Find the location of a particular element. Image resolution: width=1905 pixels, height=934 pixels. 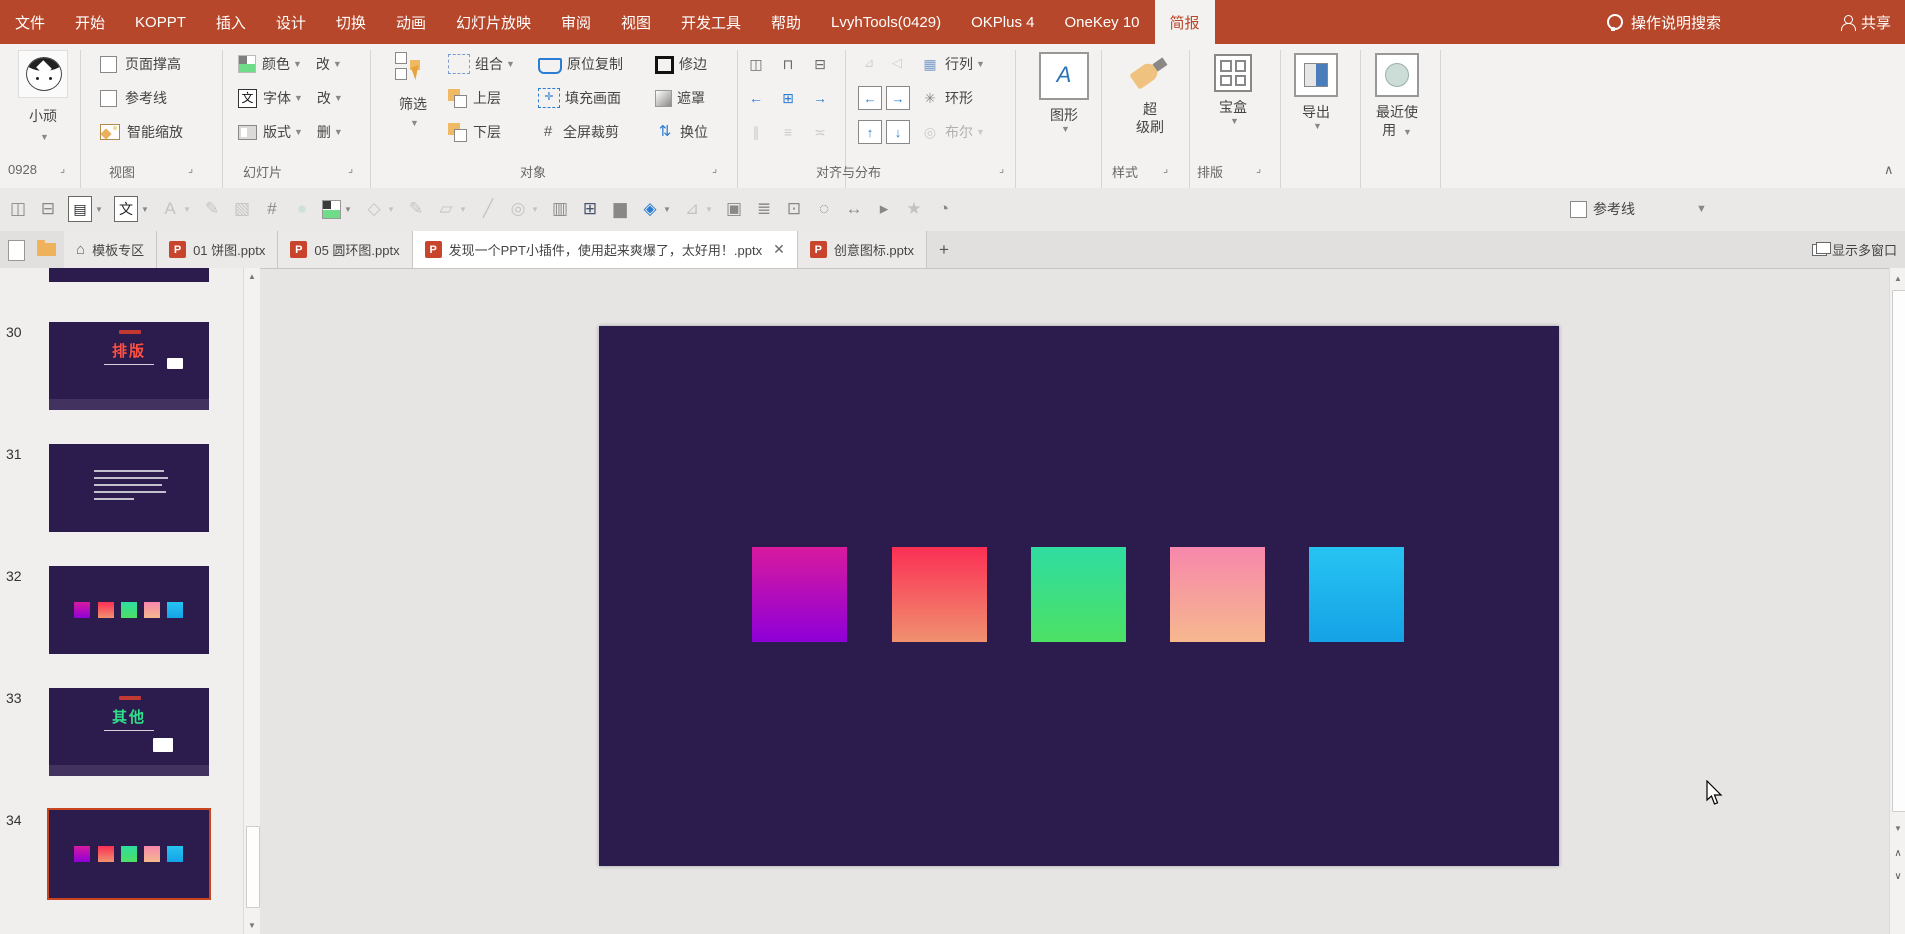

right-align-icon: → is located at coordinates (820, 98).